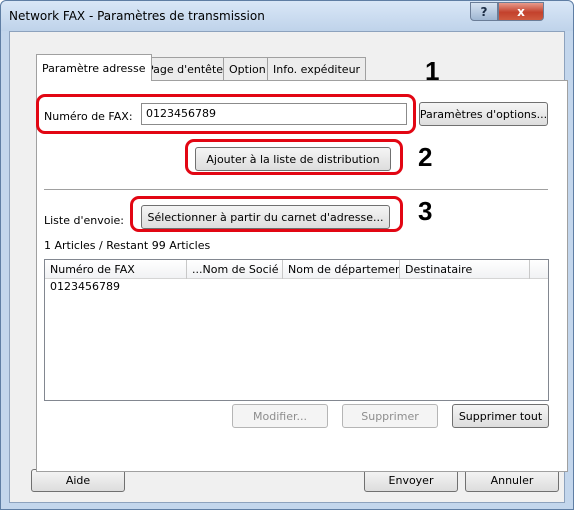  I want to click on column-header-recipient: Destinataire, so click(465, 269).